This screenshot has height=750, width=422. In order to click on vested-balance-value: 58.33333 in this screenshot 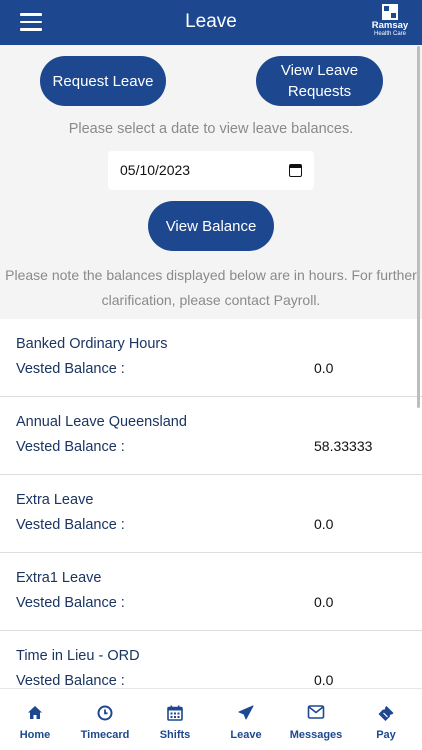, I will do `click(343, 446)`.